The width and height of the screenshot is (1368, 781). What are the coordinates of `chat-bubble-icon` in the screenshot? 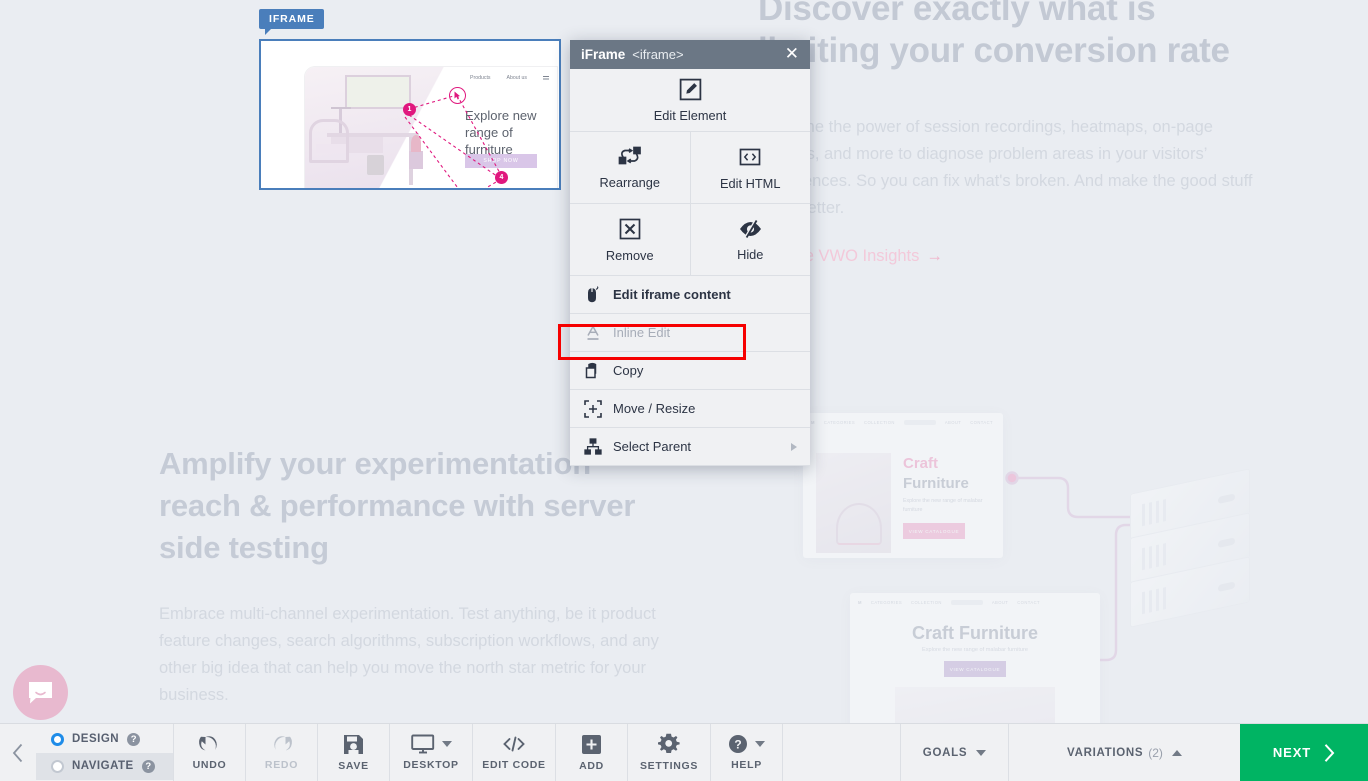 It's located at (40, 692).